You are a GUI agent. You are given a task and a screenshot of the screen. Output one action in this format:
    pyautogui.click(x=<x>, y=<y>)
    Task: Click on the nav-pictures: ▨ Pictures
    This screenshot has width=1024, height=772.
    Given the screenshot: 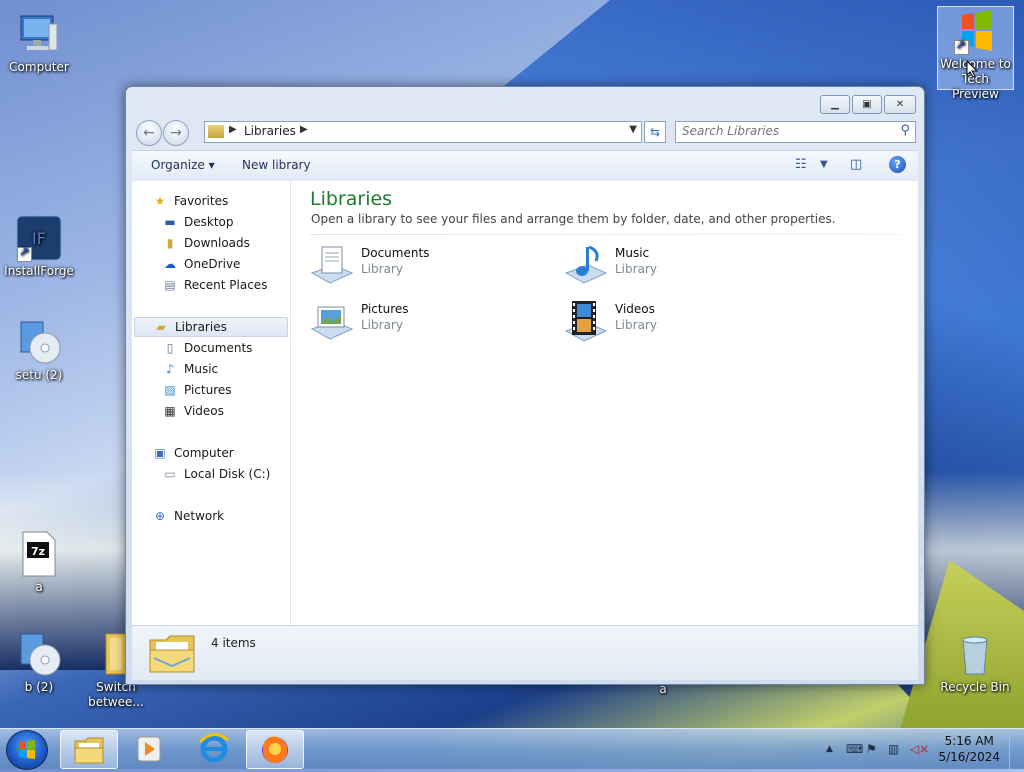 What is the action you would take?
    pyautogui.click(x=197, y=390)
    